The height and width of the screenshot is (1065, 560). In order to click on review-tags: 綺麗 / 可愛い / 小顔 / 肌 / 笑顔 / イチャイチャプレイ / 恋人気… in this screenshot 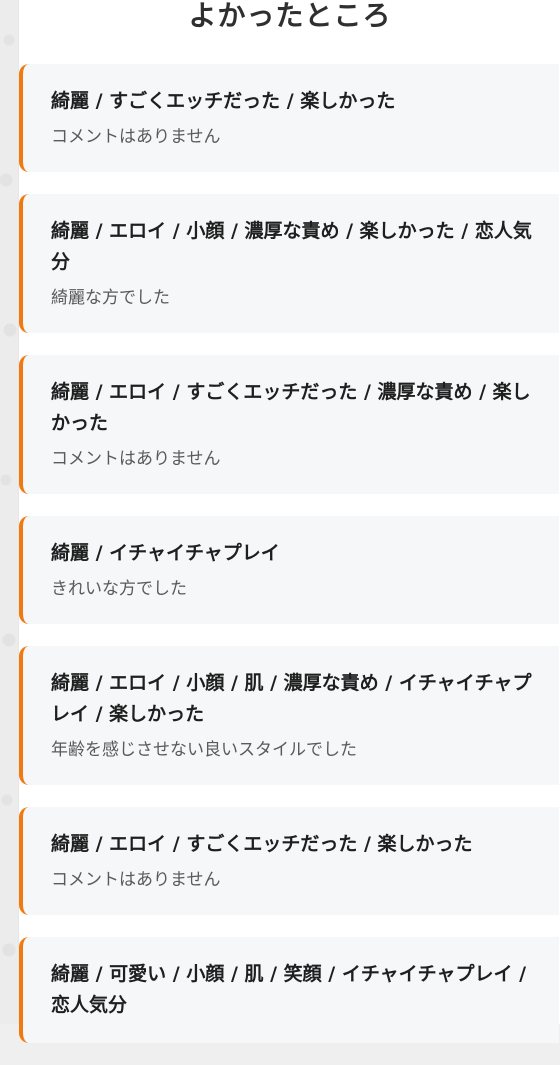, I will do `click(289, 989)`.